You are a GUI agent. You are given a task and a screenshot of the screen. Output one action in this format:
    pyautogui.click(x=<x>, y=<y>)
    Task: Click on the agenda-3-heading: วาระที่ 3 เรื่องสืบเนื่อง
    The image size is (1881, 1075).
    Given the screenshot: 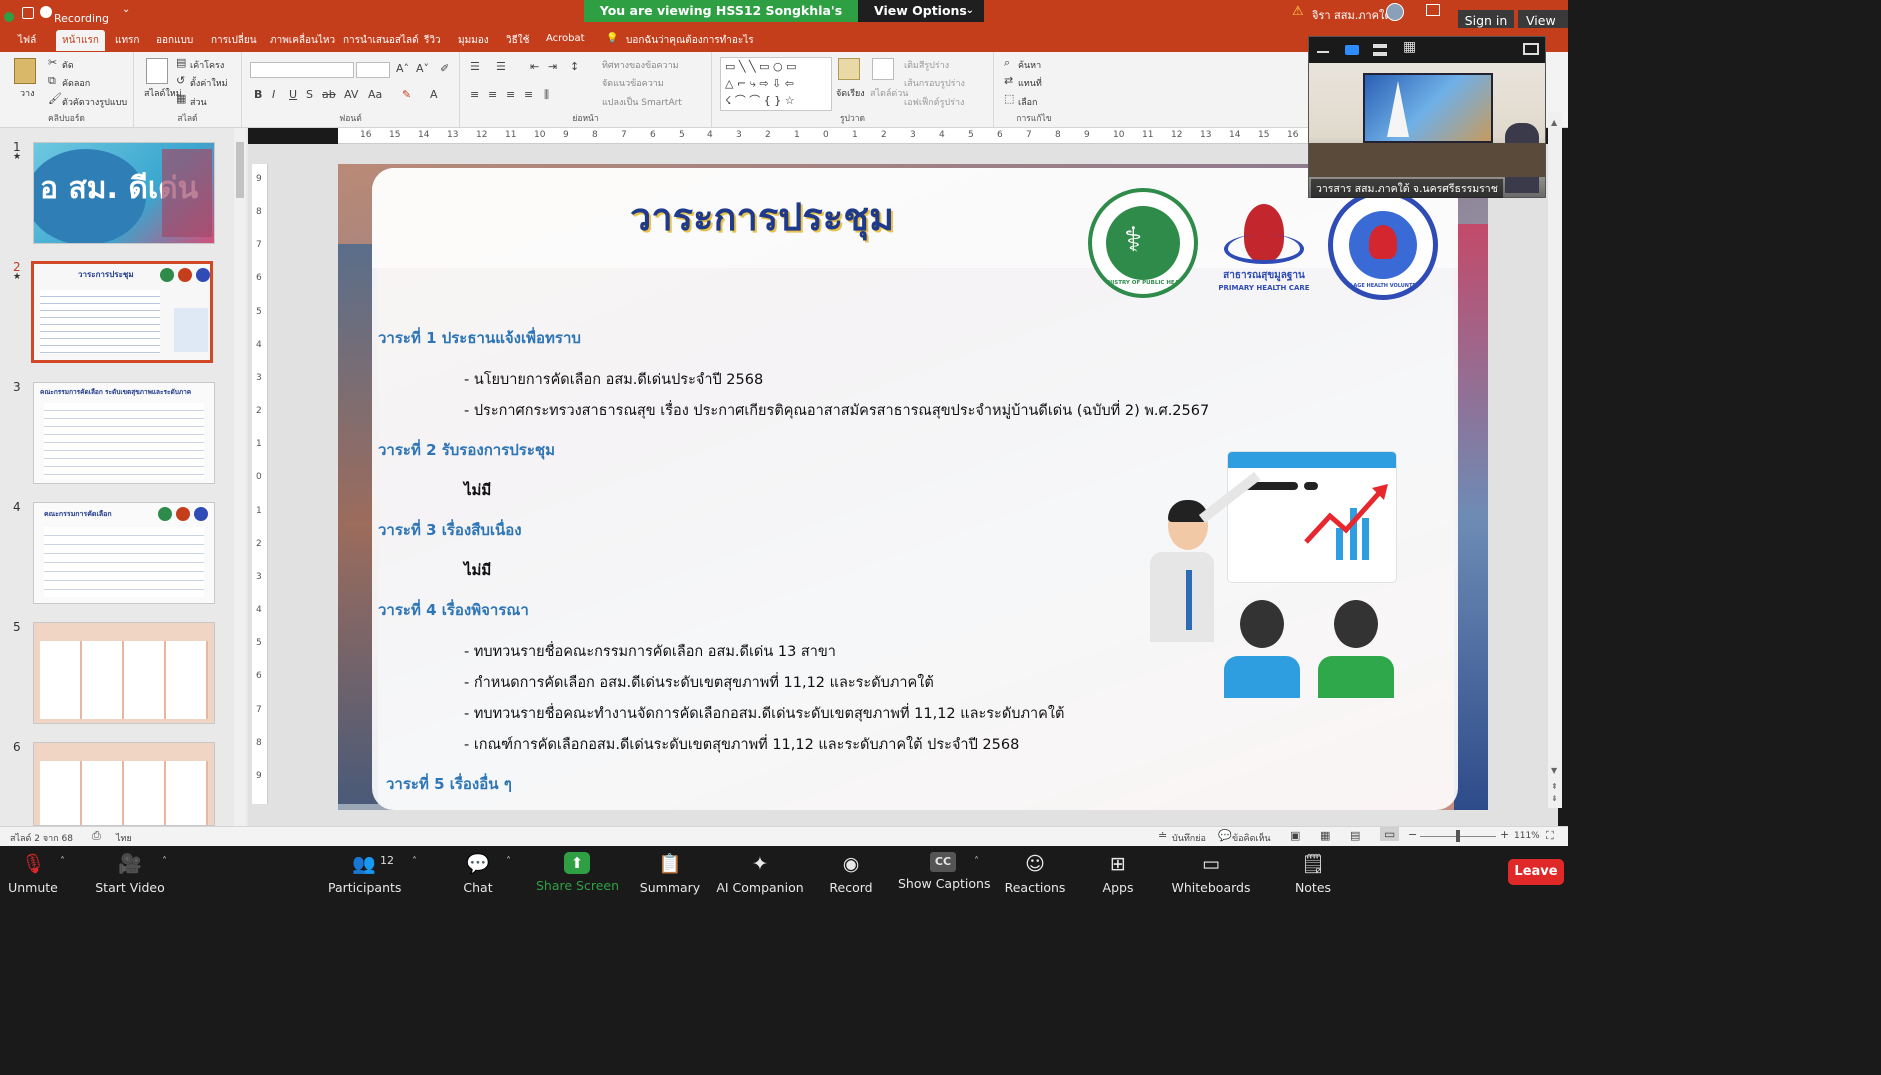 What is the action you would take?
    pyautogui.click(x=450, y=530)
    